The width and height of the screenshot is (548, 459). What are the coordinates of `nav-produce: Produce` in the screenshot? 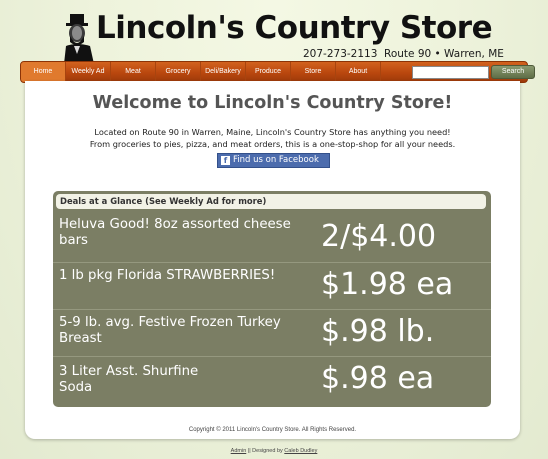 It's located at (268, 72).